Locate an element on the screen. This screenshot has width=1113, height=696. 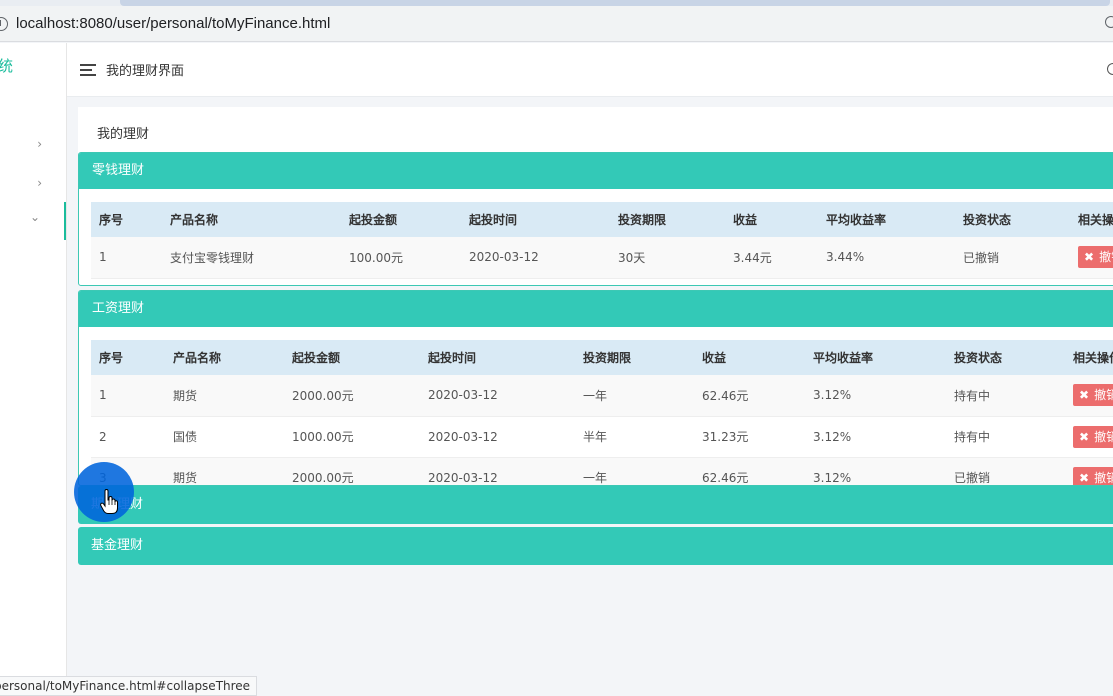
panel-heading: 期货理财 is located at coordinates (595, 505).